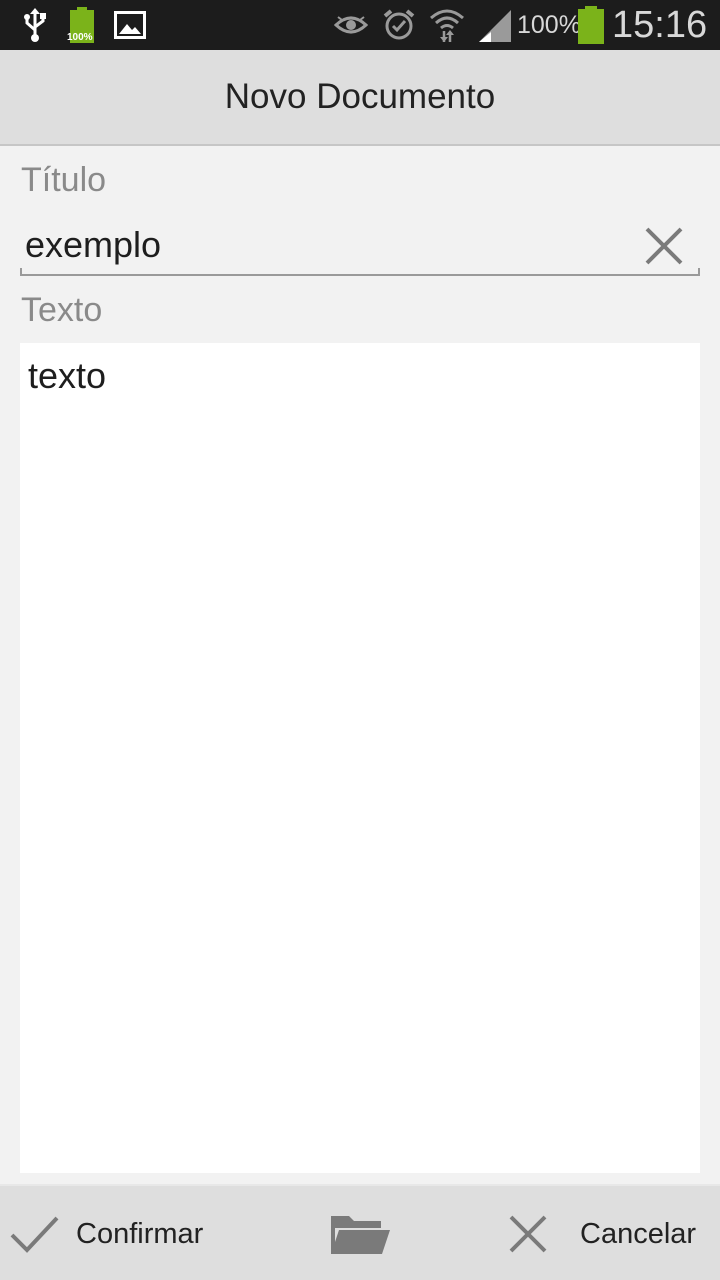 The image size is (720, 1280). What do you see at coordinates (93, 245) in the screenshot?
I see `title-input-value: exemplo` at bounding box center [93, 245].